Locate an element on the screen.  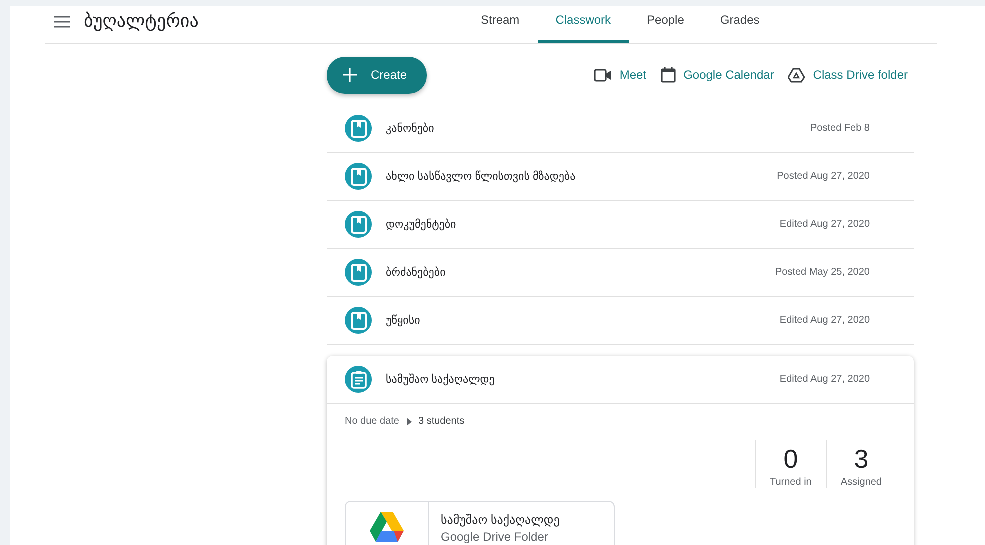
item-date: Posted Aug 27, 2020 is located at coordinates (823, 176).